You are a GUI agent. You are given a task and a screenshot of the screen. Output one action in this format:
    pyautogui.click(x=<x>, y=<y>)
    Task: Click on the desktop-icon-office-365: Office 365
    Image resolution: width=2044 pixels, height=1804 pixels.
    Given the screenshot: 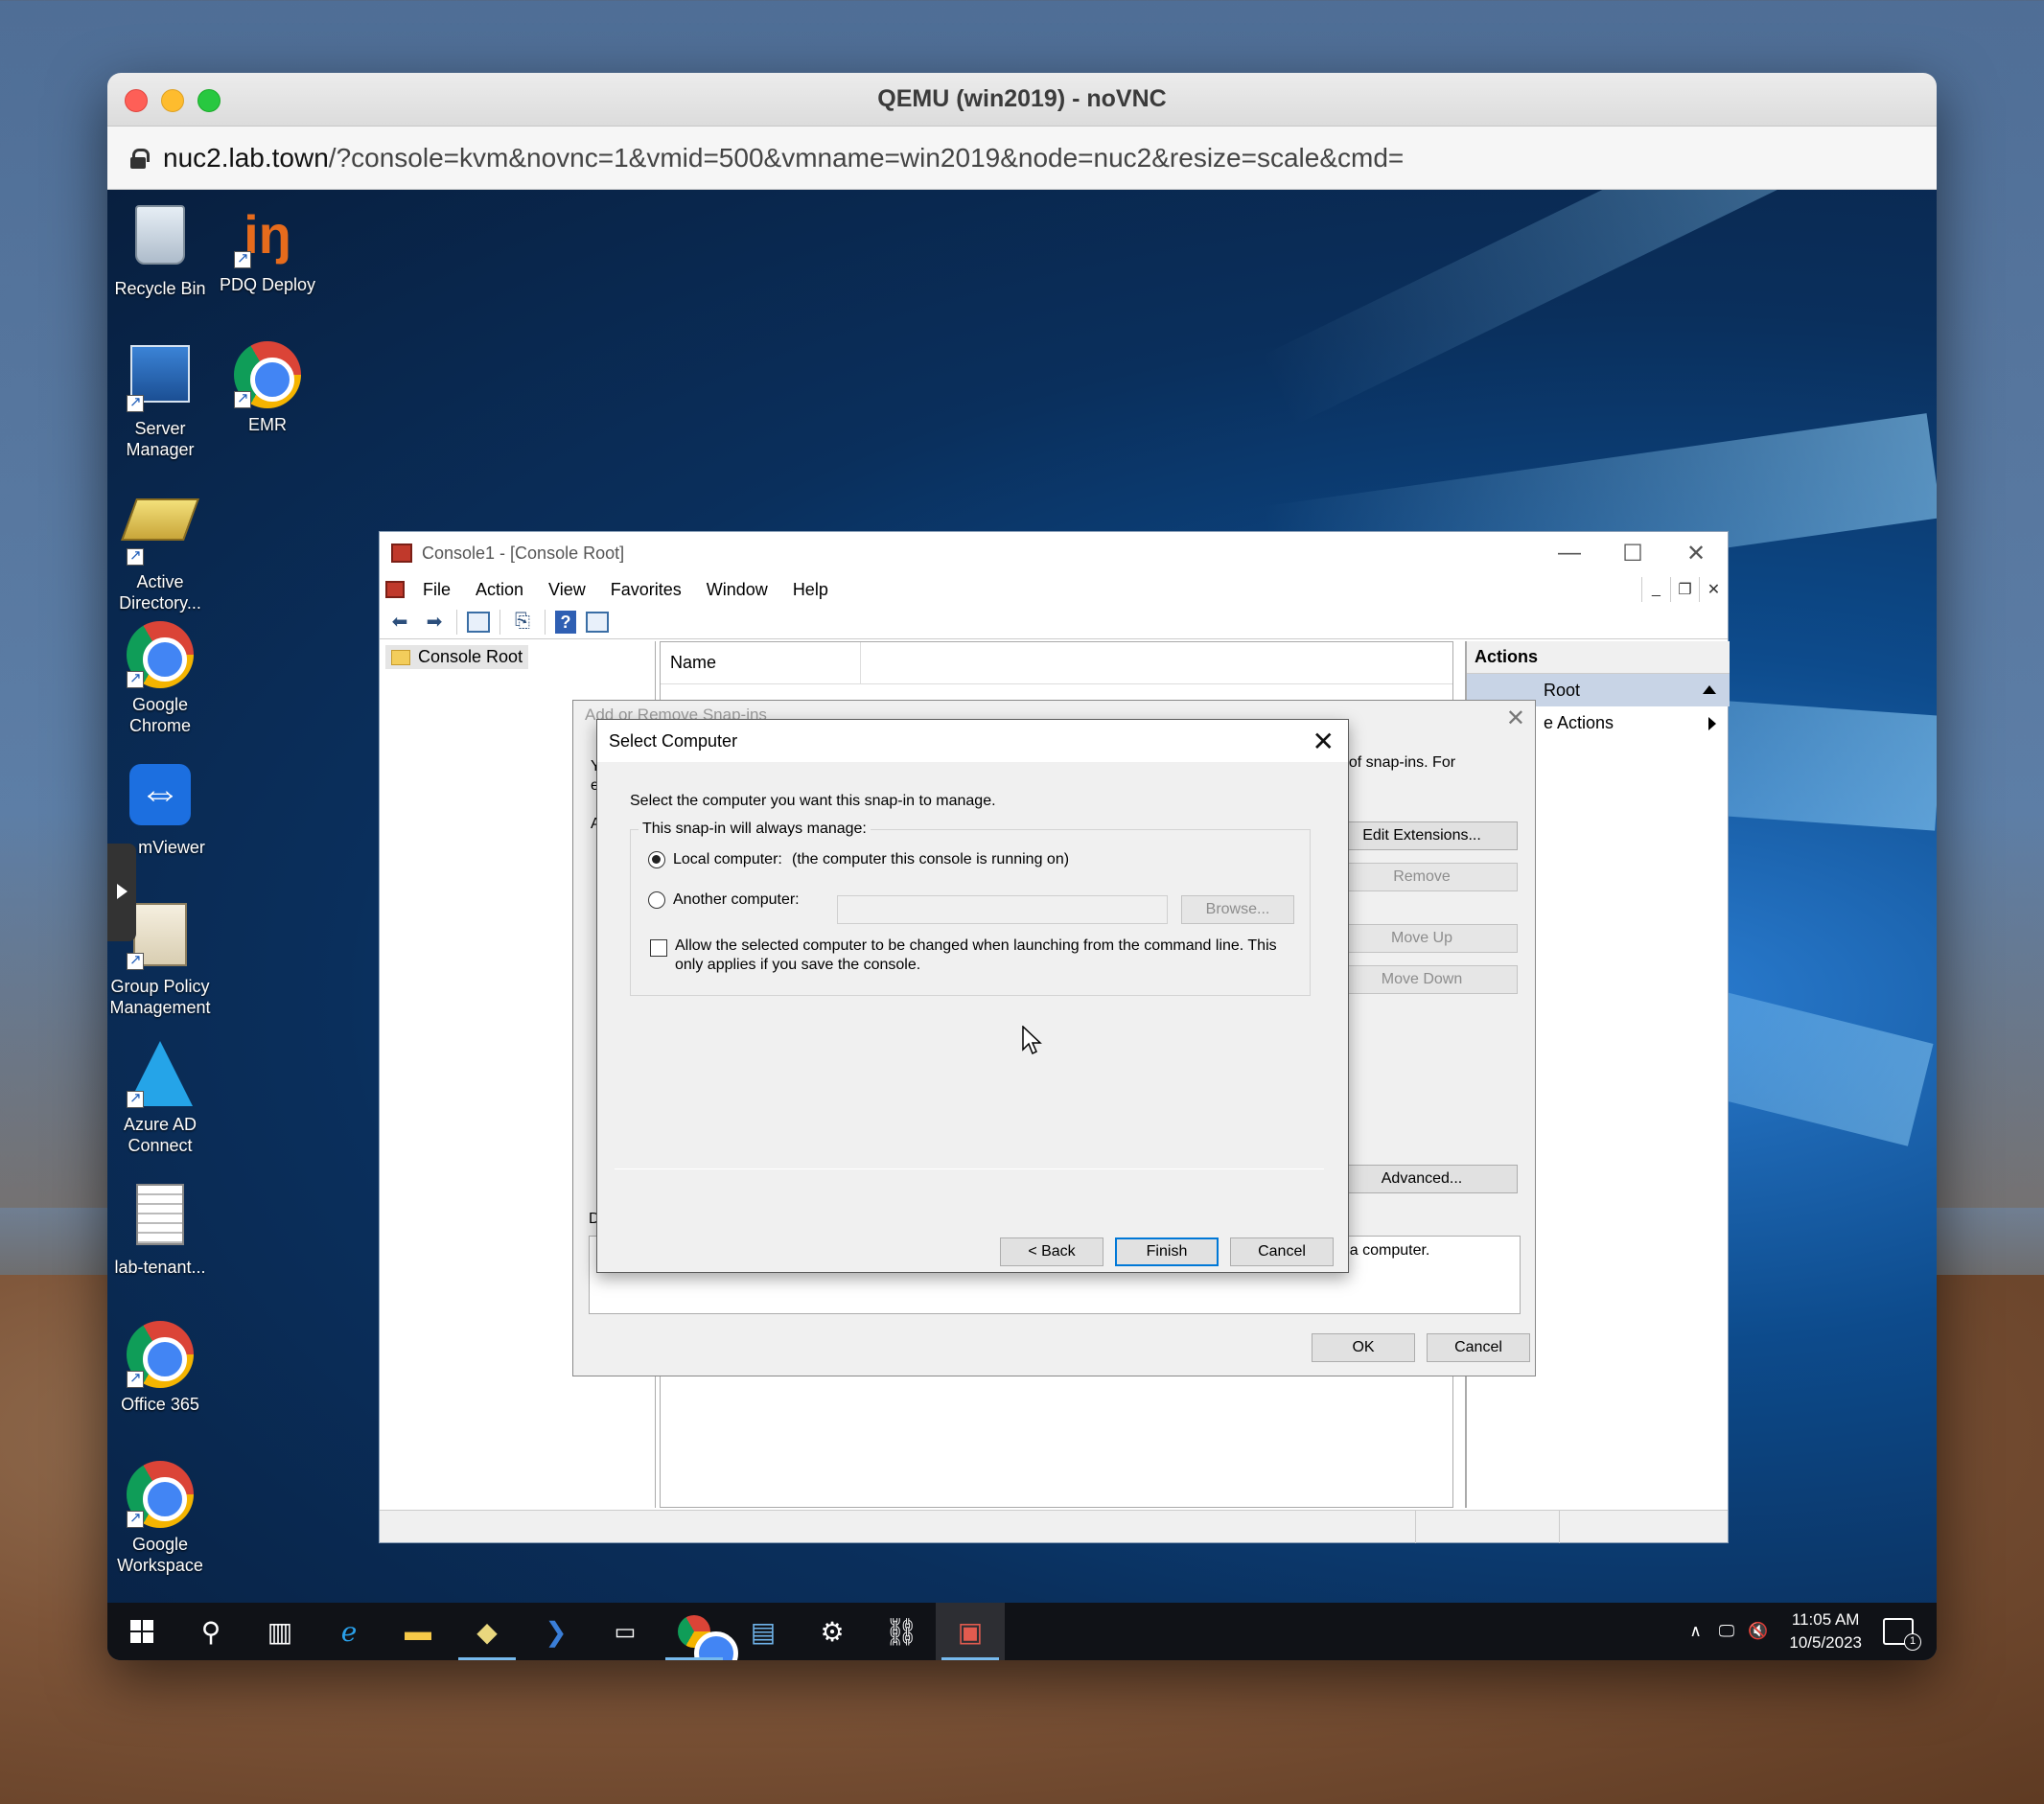 What is the action you would take?
    pyautogui.click(x=160, y=1368)
    